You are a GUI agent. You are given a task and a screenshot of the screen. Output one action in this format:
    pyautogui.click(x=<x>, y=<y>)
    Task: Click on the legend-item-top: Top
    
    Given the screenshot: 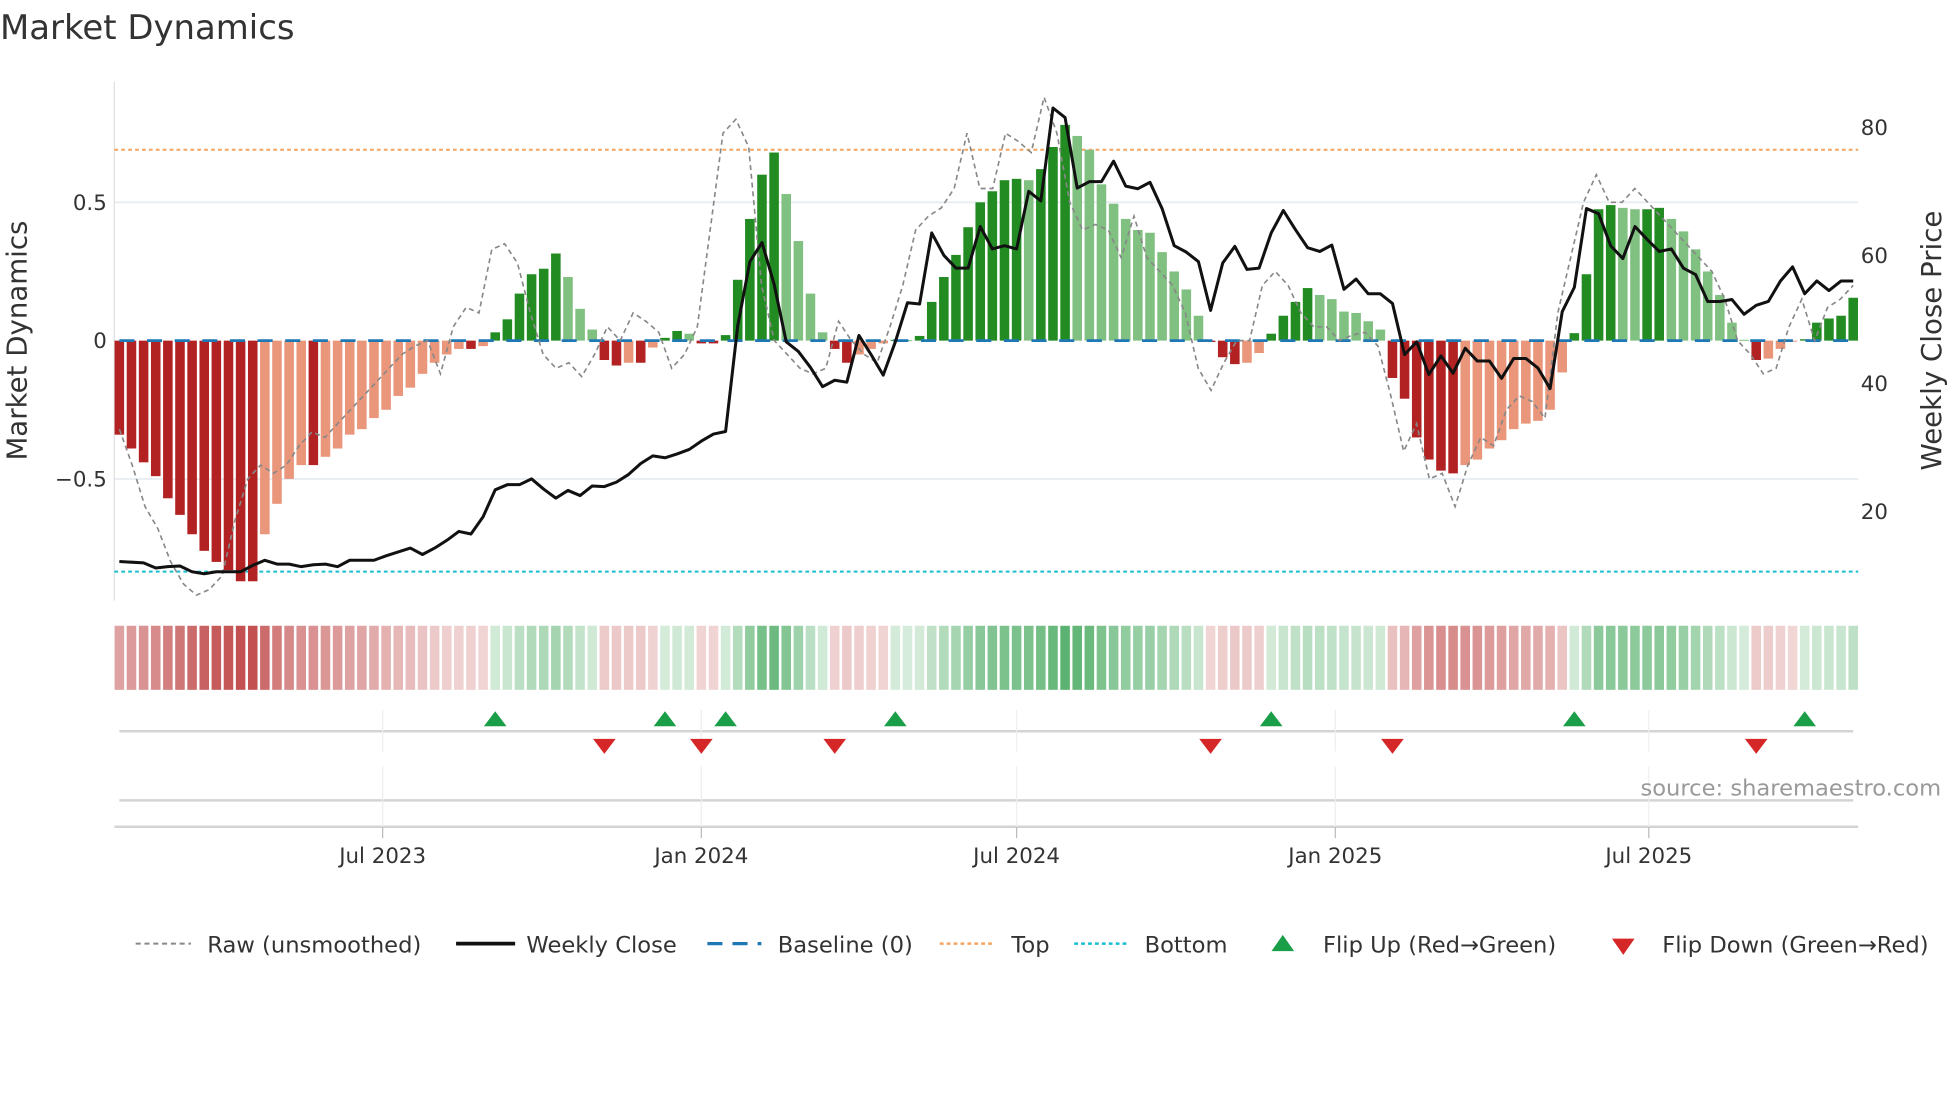 What is the action you would take?
    pyautogui.click(x=994, y=945)
    